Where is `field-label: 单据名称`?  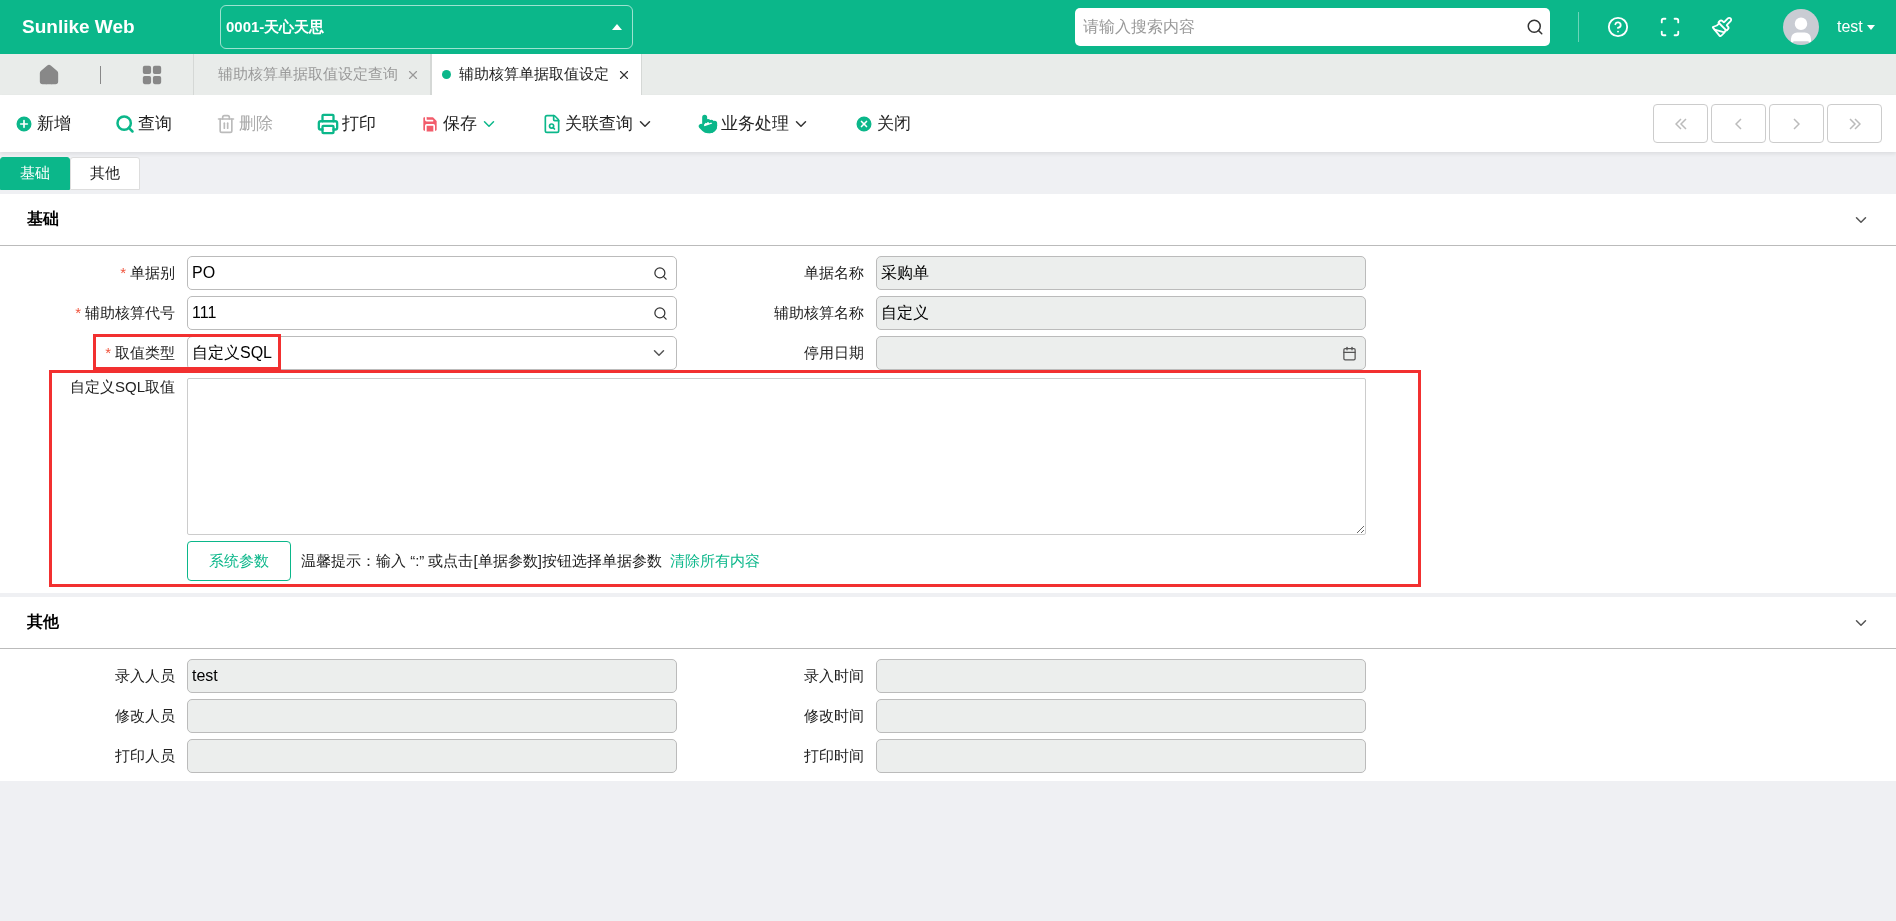
field-label: 单据名称 is located at coordinates (834, 272).